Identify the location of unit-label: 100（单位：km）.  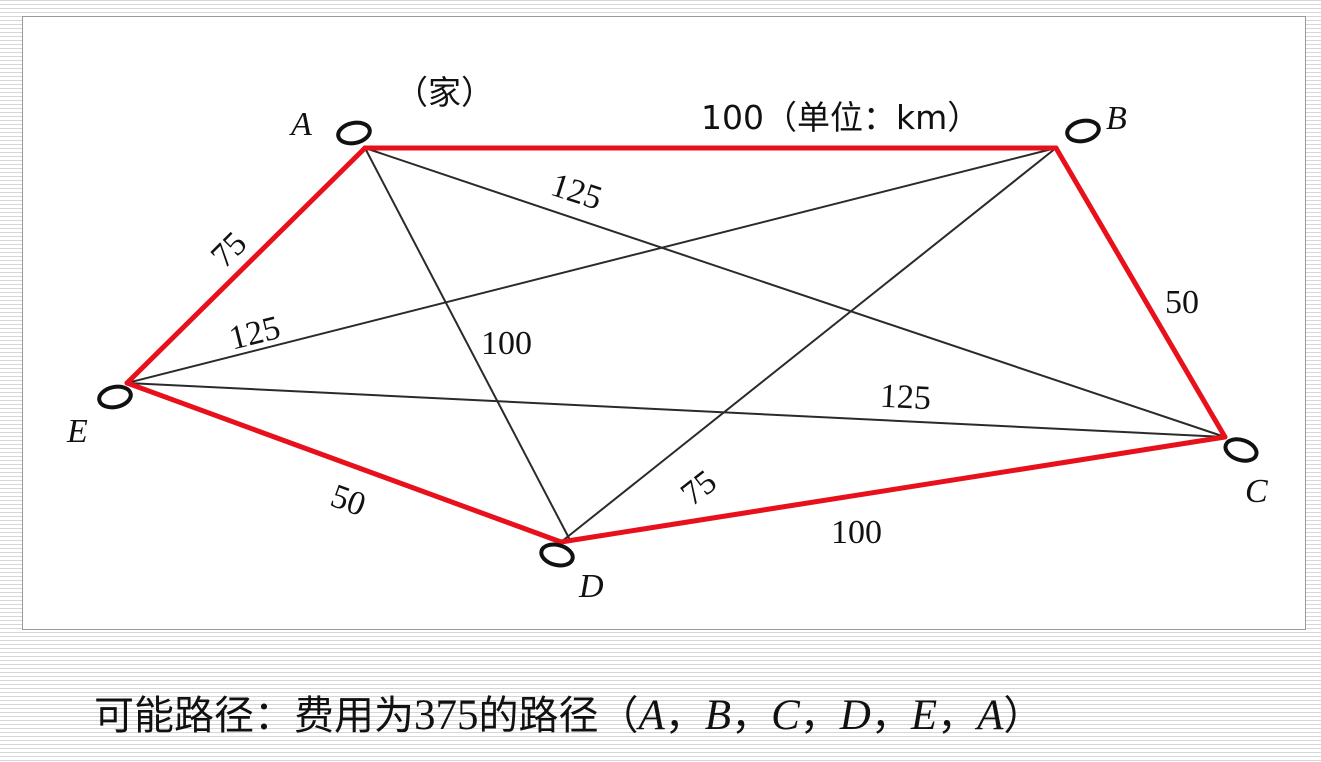
(840, 117).